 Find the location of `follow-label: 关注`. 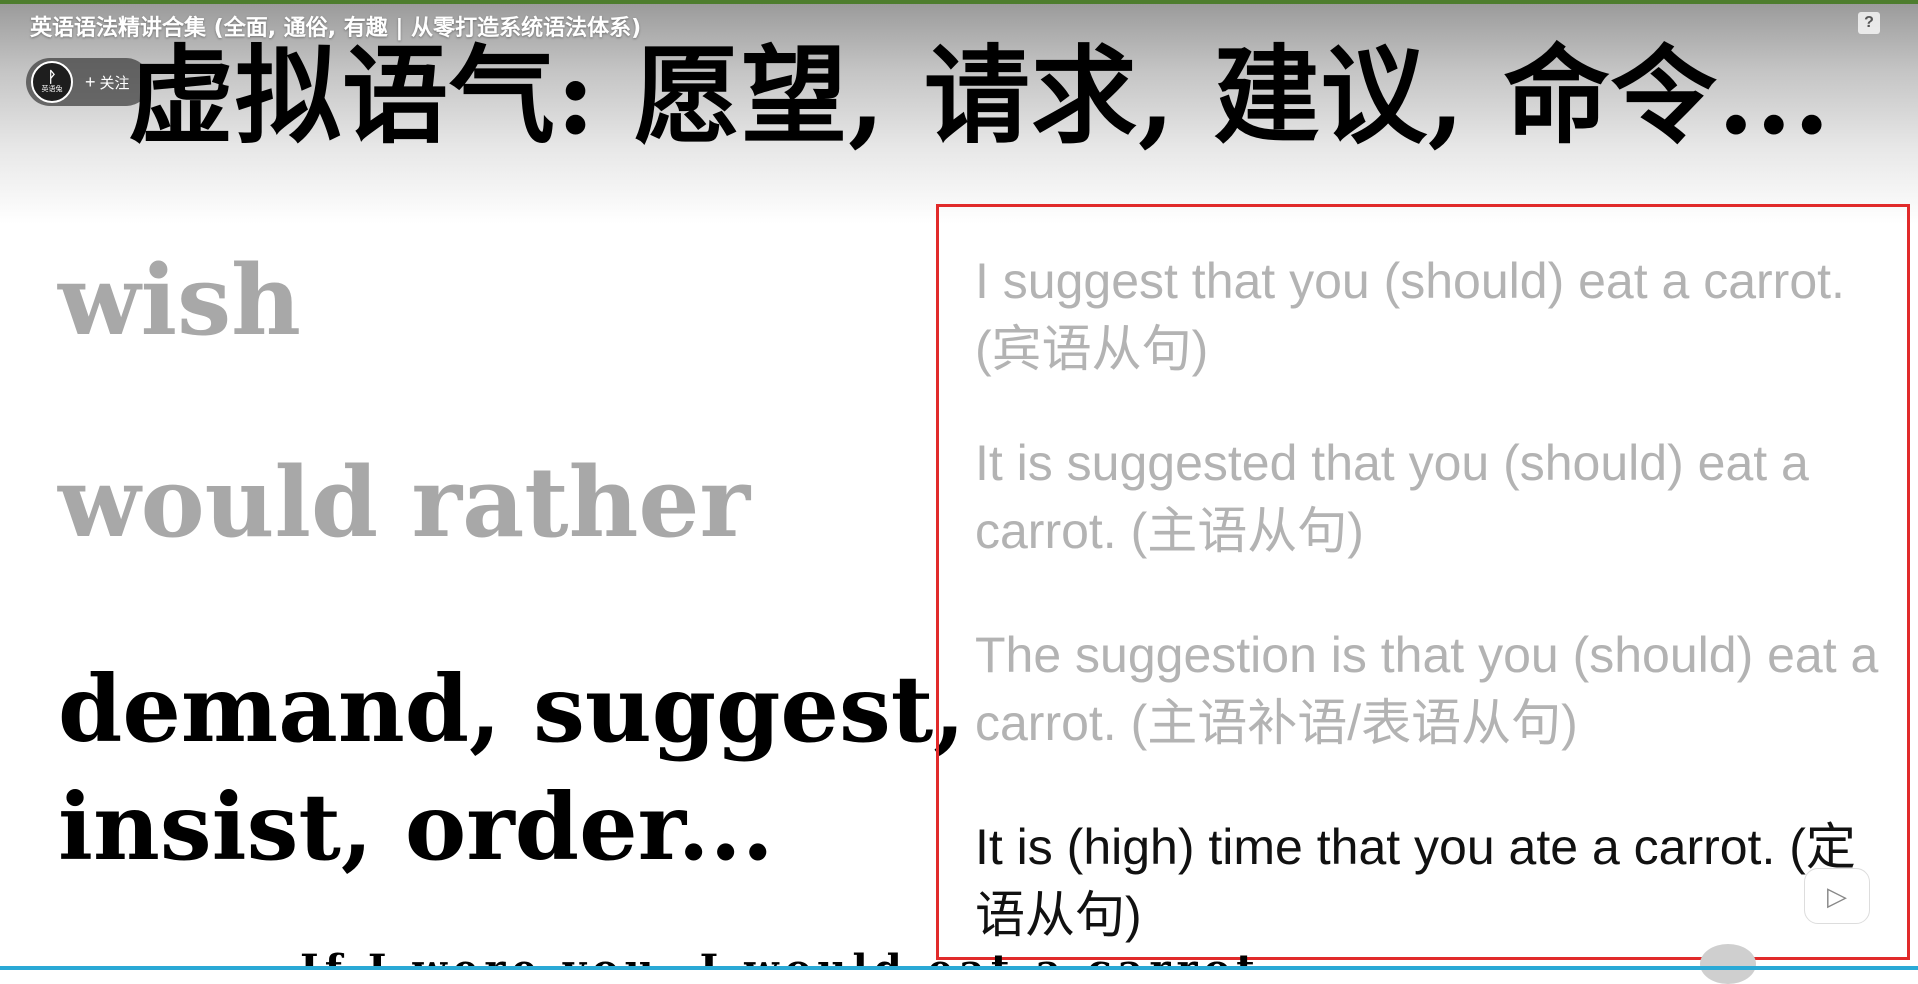

follow-label: 关注 is located at coordinates (114, 82).